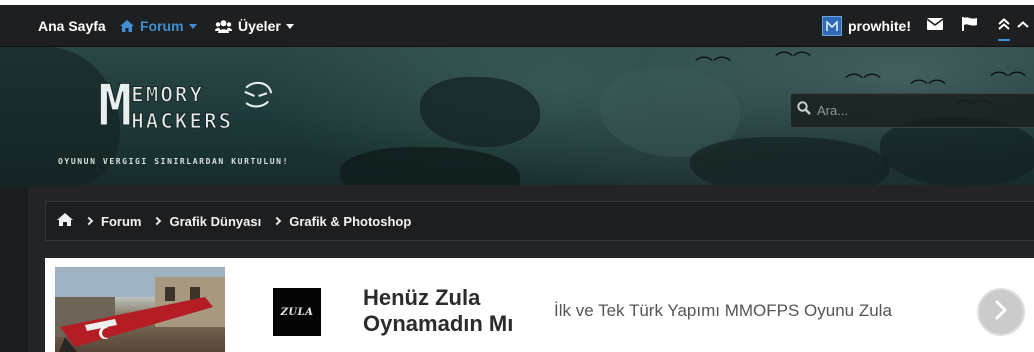 The image size is (1034, 352). What do you see at coordinates (121, 221) in the screenshot?
I see `breadcrumb-item-forum: Forum` at bounding box center [121, 221].